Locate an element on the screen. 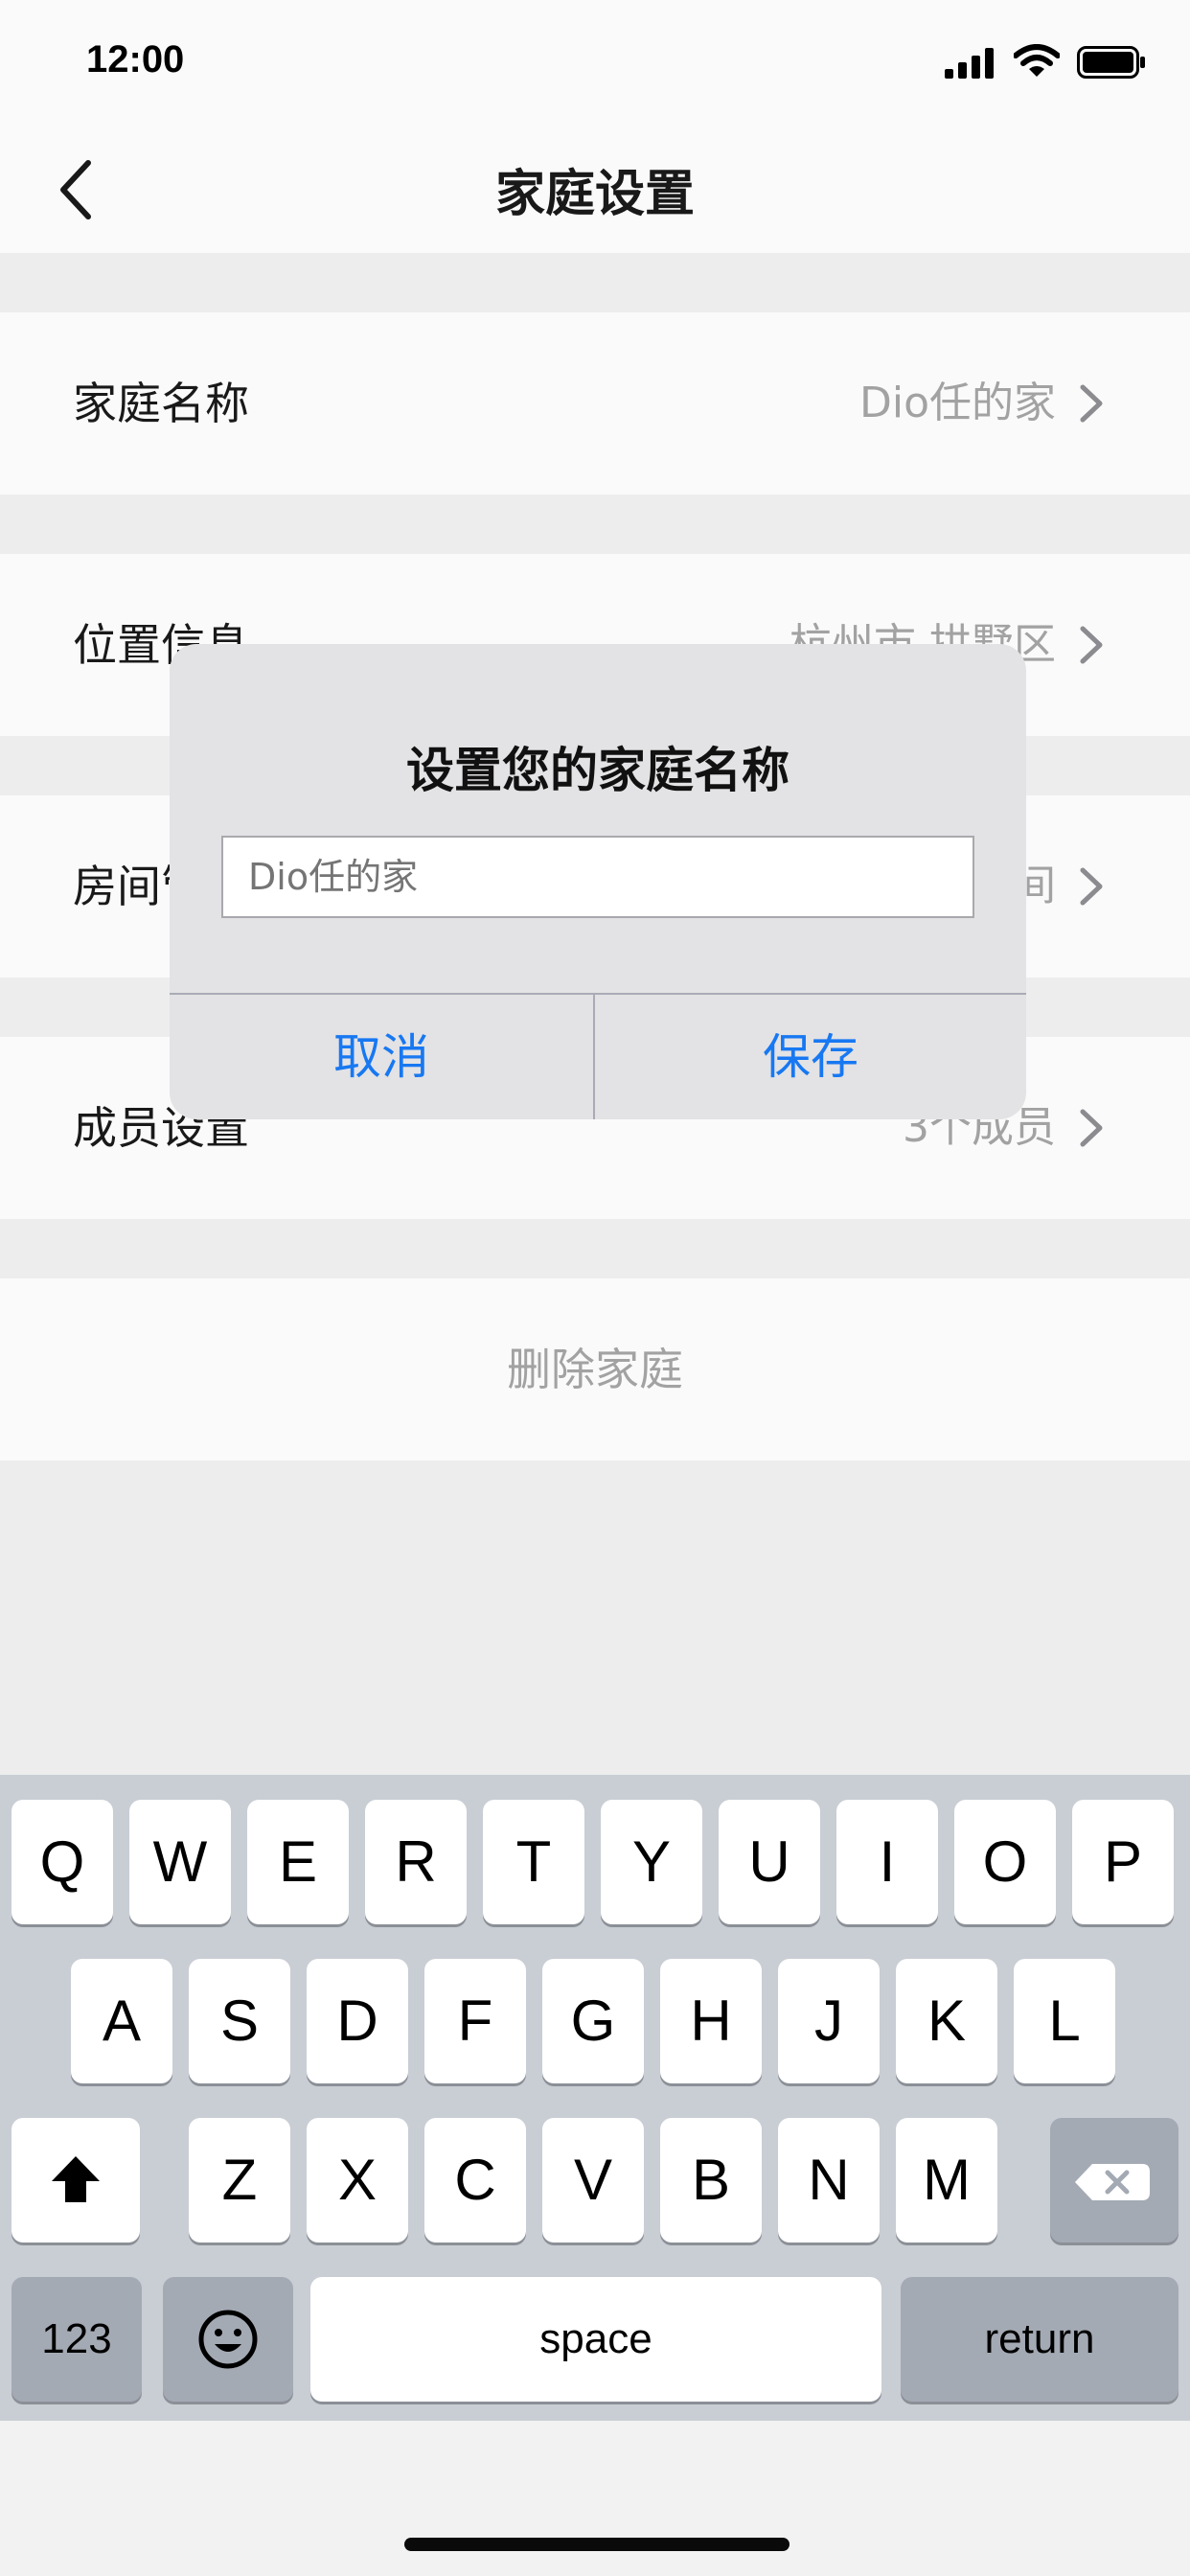 The width and height of the screenshot is (1190, 2576). key-b: B is located at coordinates (711, 2180).